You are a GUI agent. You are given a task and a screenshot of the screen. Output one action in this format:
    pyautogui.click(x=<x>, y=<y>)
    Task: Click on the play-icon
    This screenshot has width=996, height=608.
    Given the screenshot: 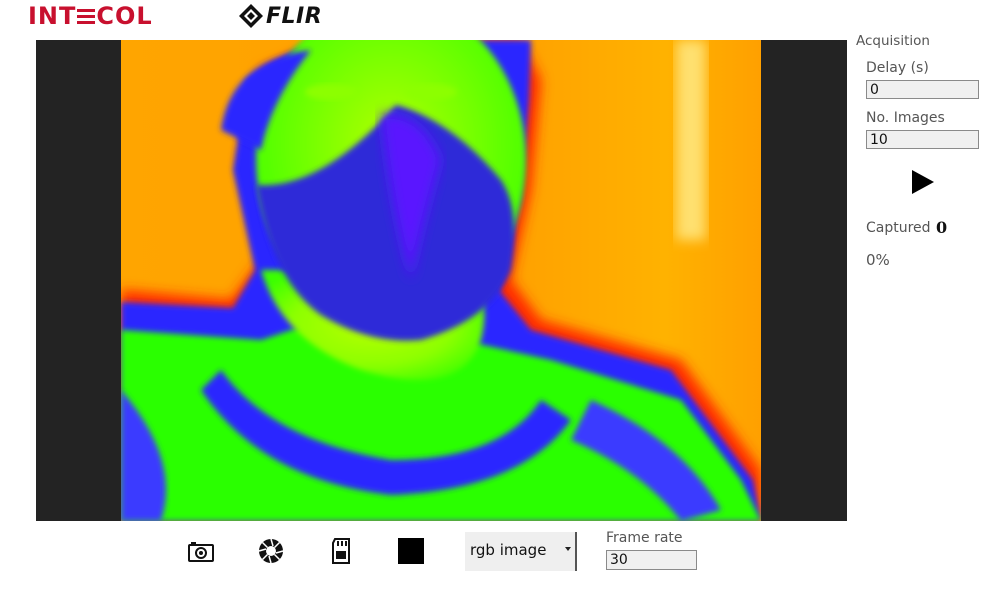 What is the action you would take?
    pyautogui.click(x=923, y=182)
    